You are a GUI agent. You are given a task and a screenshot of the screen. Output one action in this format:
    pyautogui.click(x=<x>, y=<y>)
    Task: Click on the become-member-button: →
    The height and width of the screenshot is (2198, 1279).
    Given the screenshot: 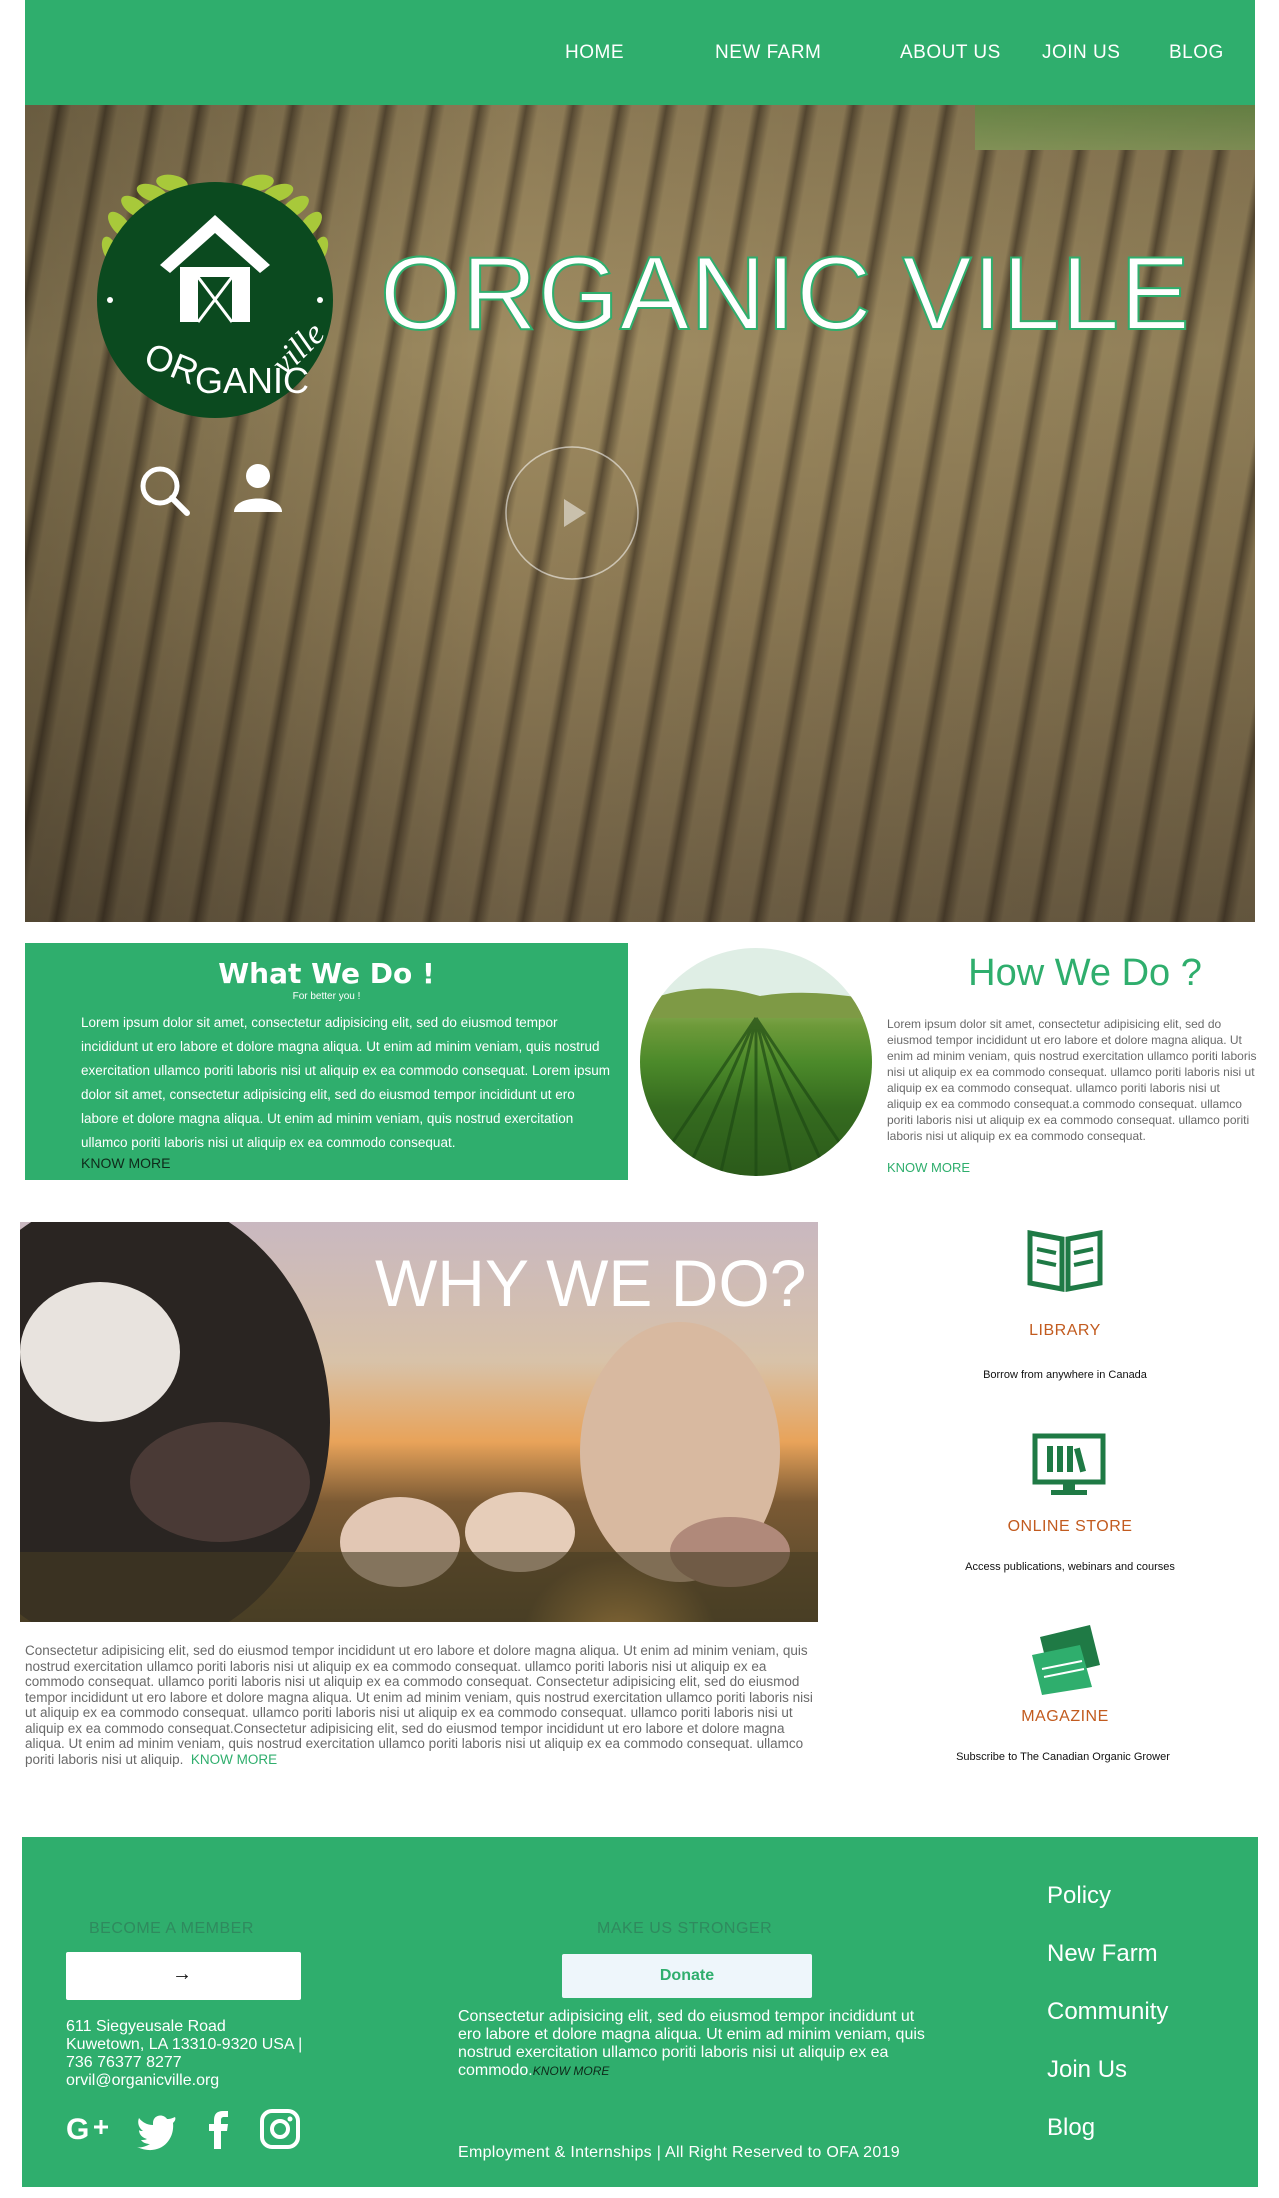 What is the action you would take?
    pyautogui.click(x=183, y=1976)
    